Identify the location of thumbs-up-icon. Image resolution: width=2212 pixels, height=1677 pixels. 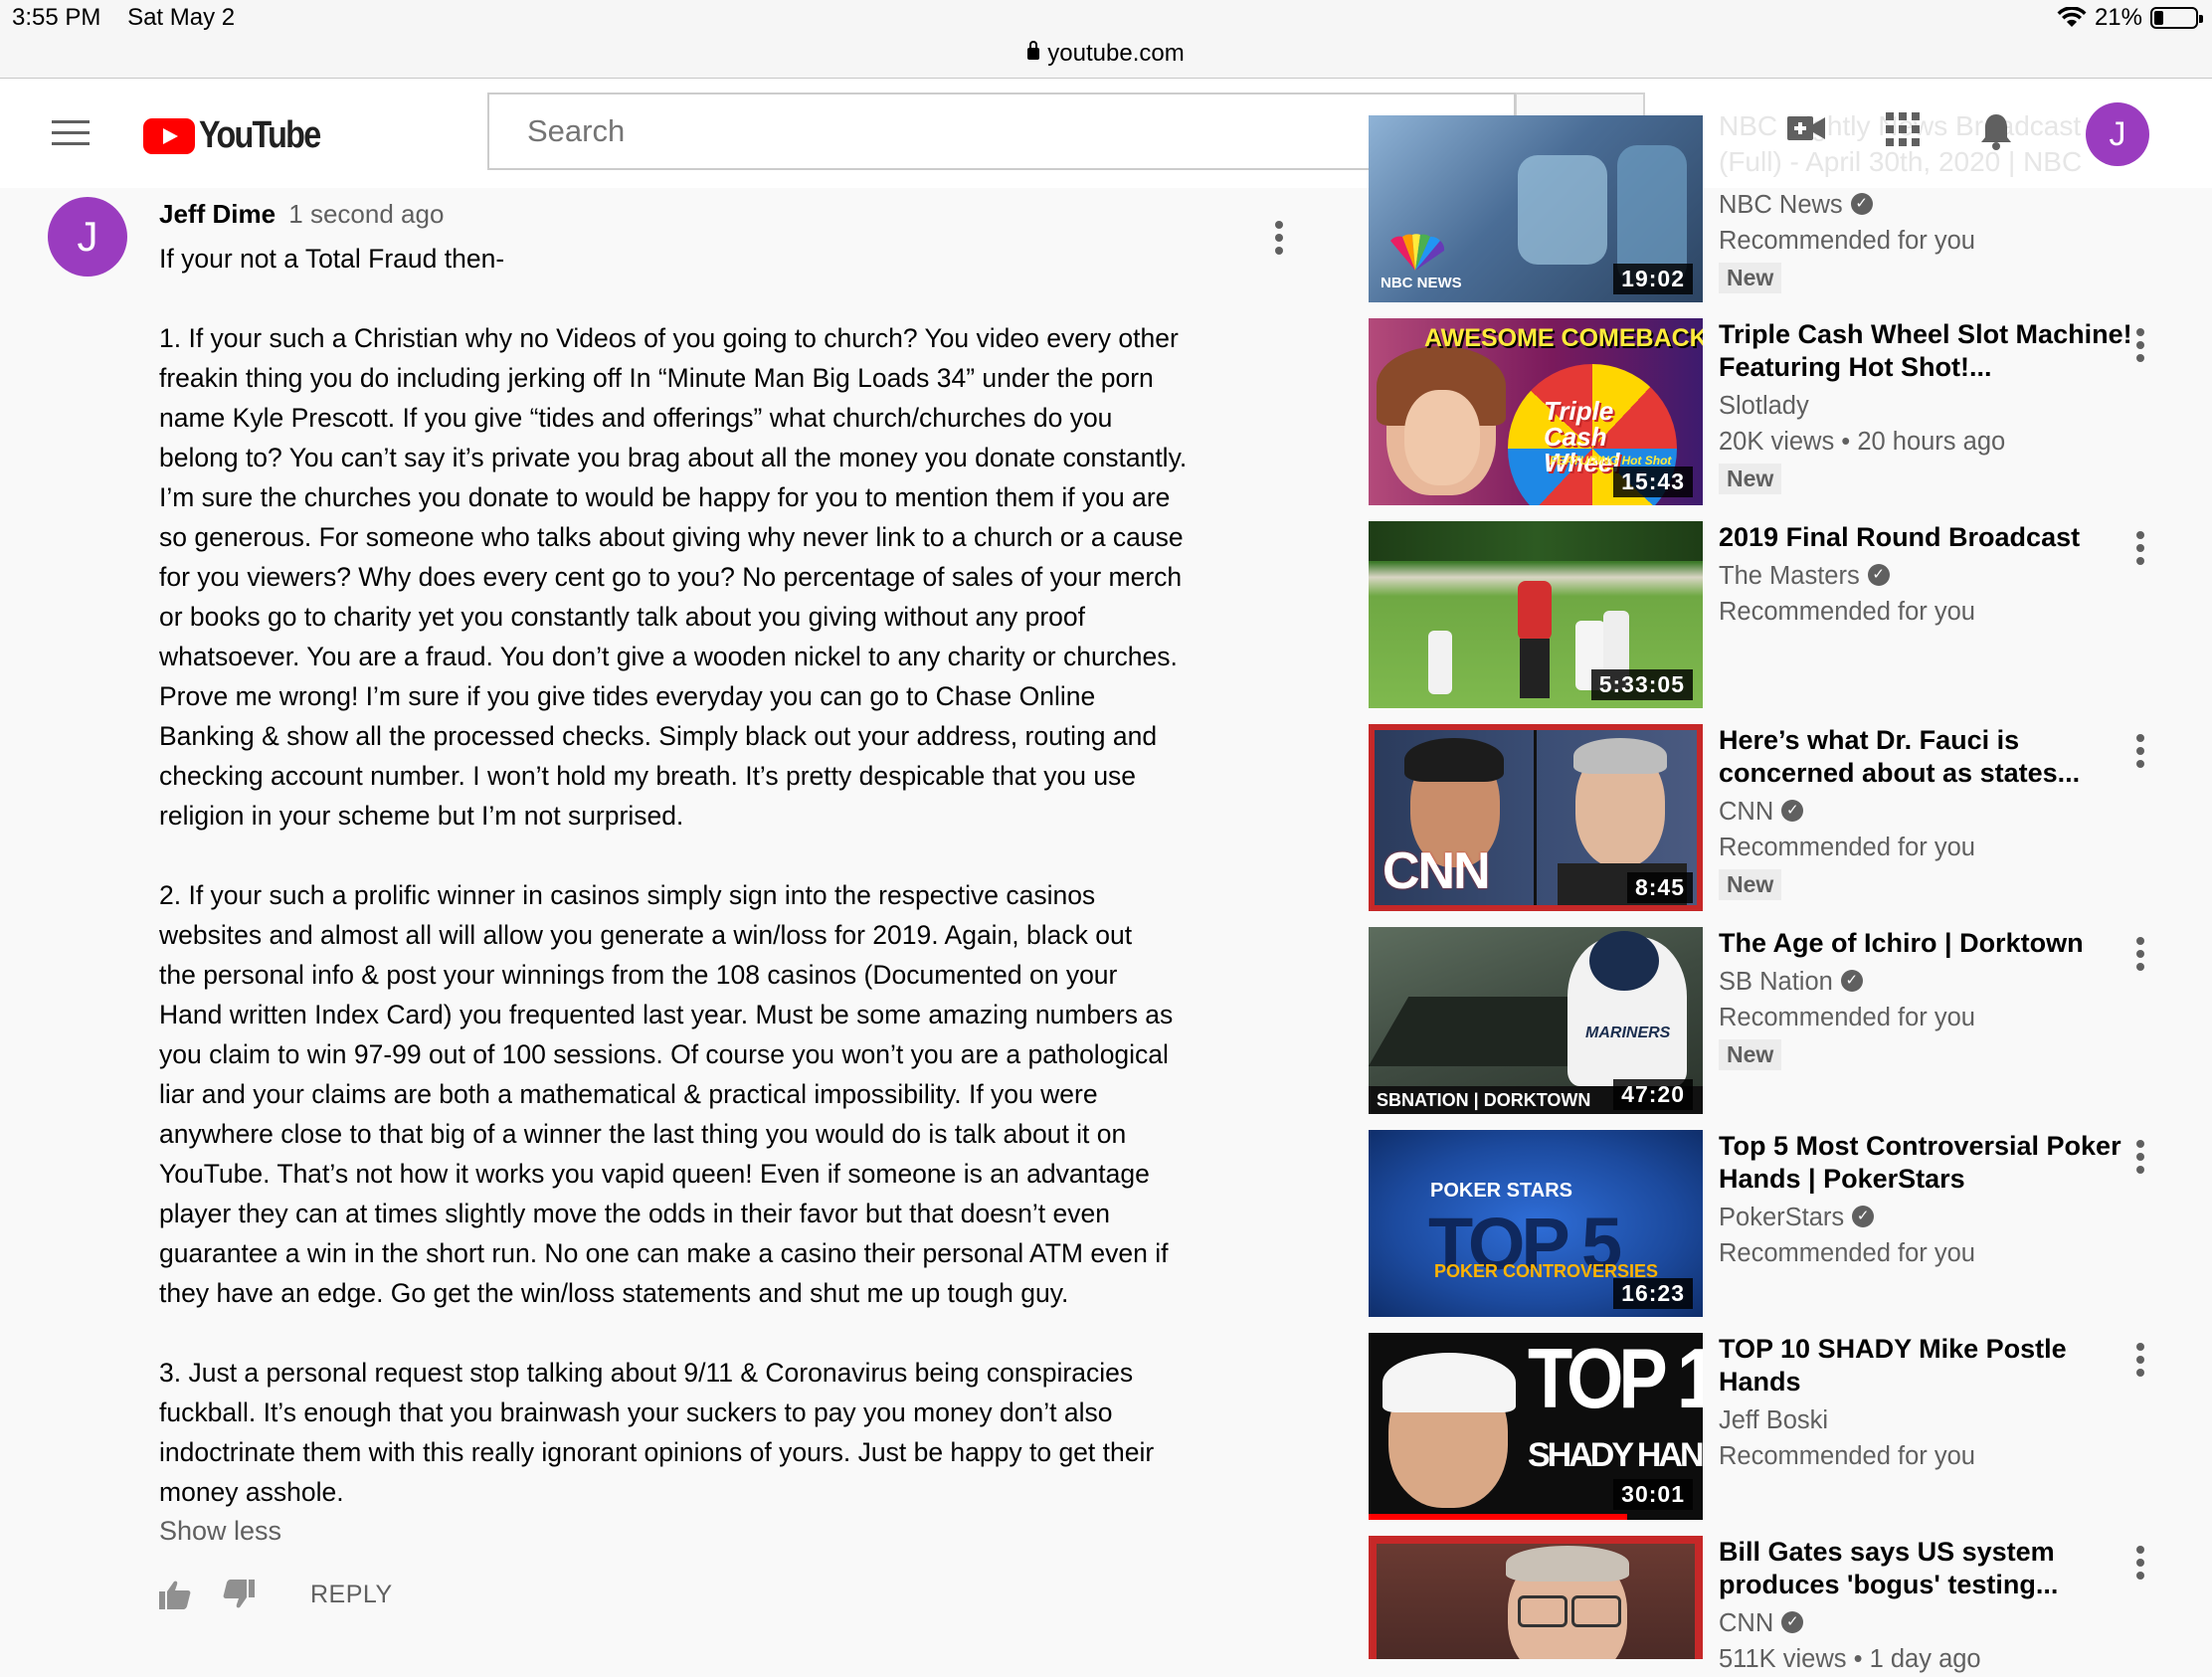
(175, 1594).